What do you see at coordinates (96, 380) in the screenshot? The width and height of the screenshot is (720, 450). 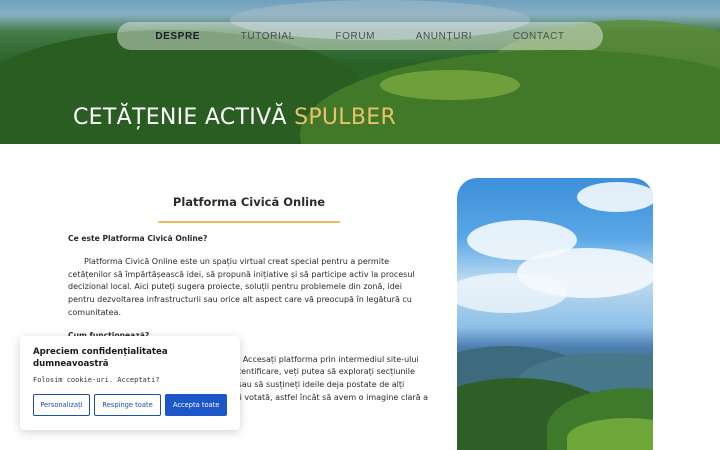 I see `cookie-message: Folosim cookie-uri. Acceptati?` at bounding box center [96, 380].